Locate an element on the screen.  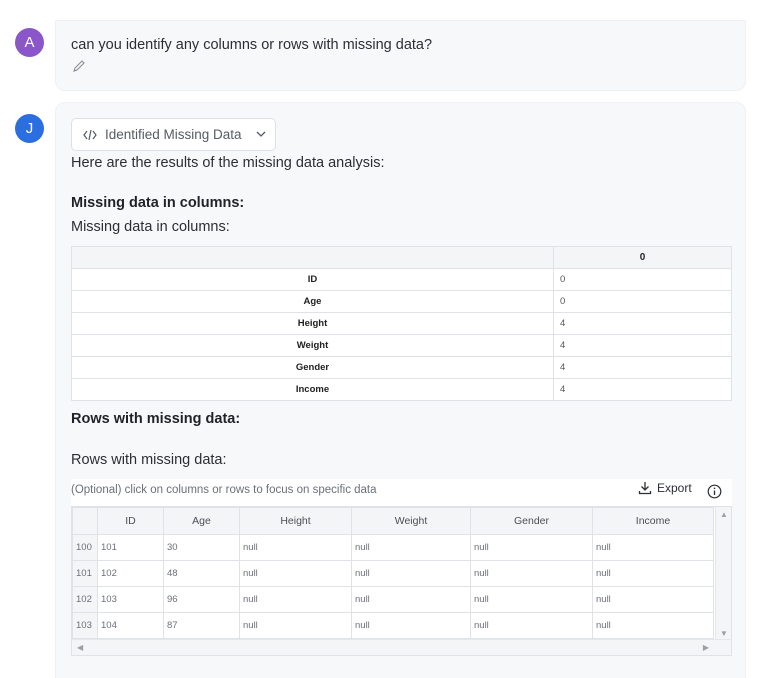
grid-column-header: Gender is located at coordinates (531, 521).